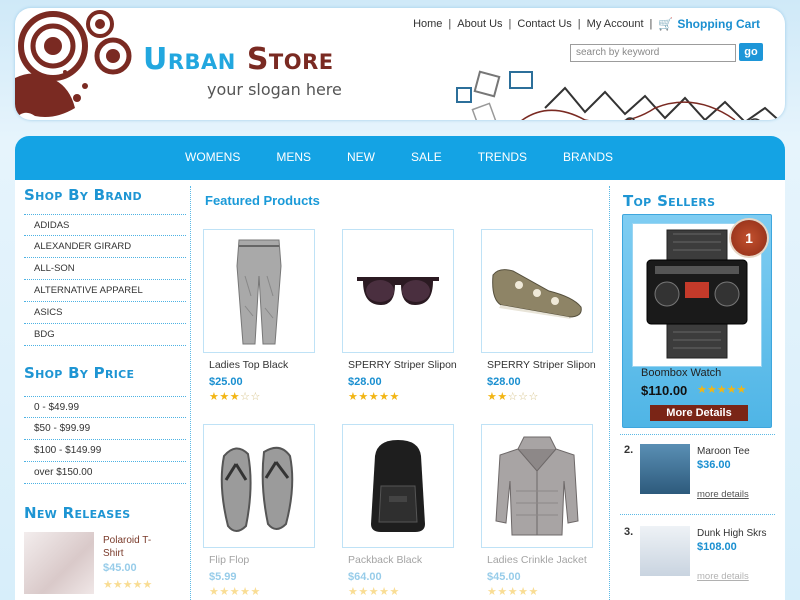 Image resolution: width=800 pixels, height=600 pixels. What do you see at coordinates (615, 24) in the screenshot?
I see `nav-account-link: My Account` at bounding box center [615, 24].